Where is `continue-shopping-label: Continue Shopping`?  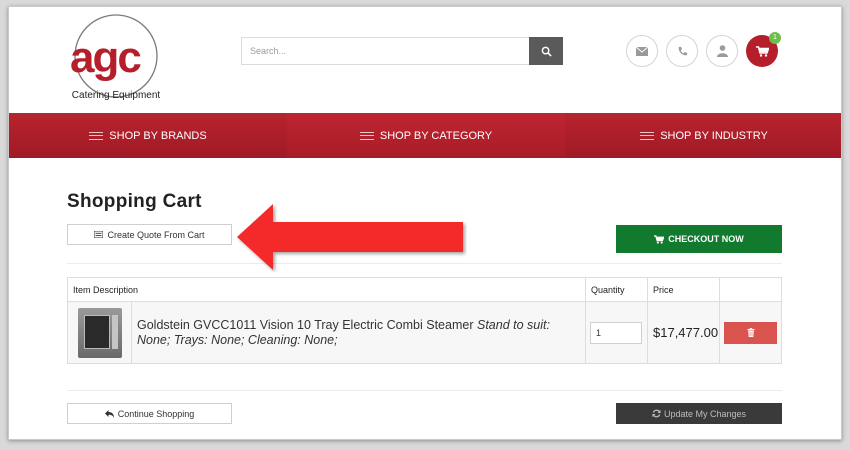 continue-shopping-label: Continue Shopping is located at coordinates (156, 413).